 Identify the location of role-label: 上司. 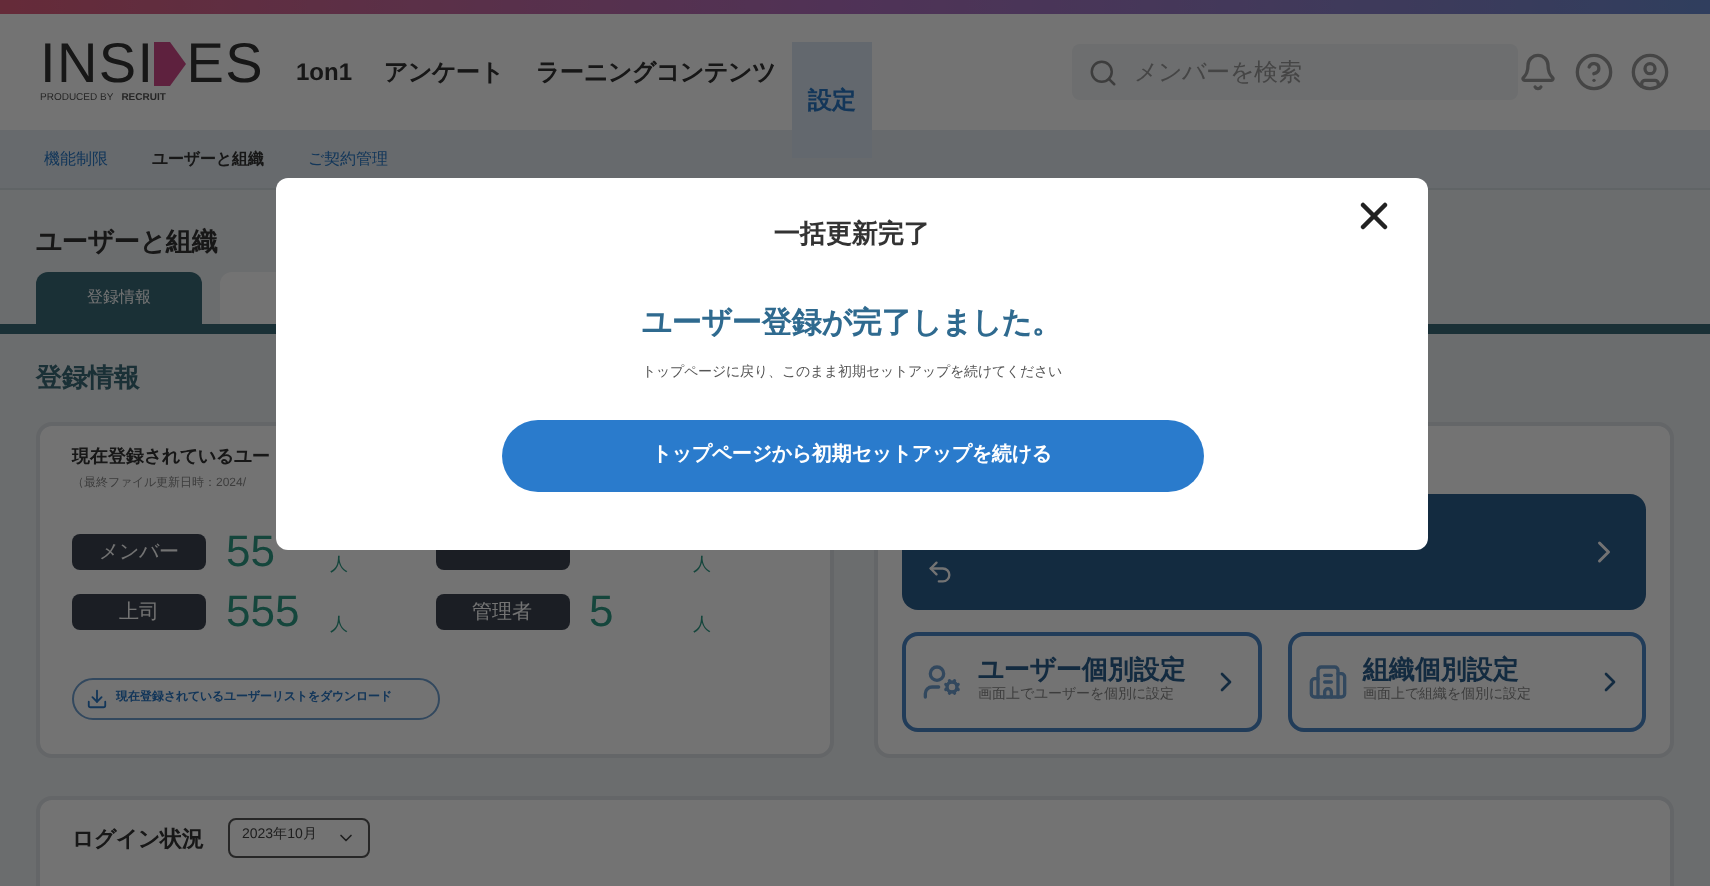
(139, 612).